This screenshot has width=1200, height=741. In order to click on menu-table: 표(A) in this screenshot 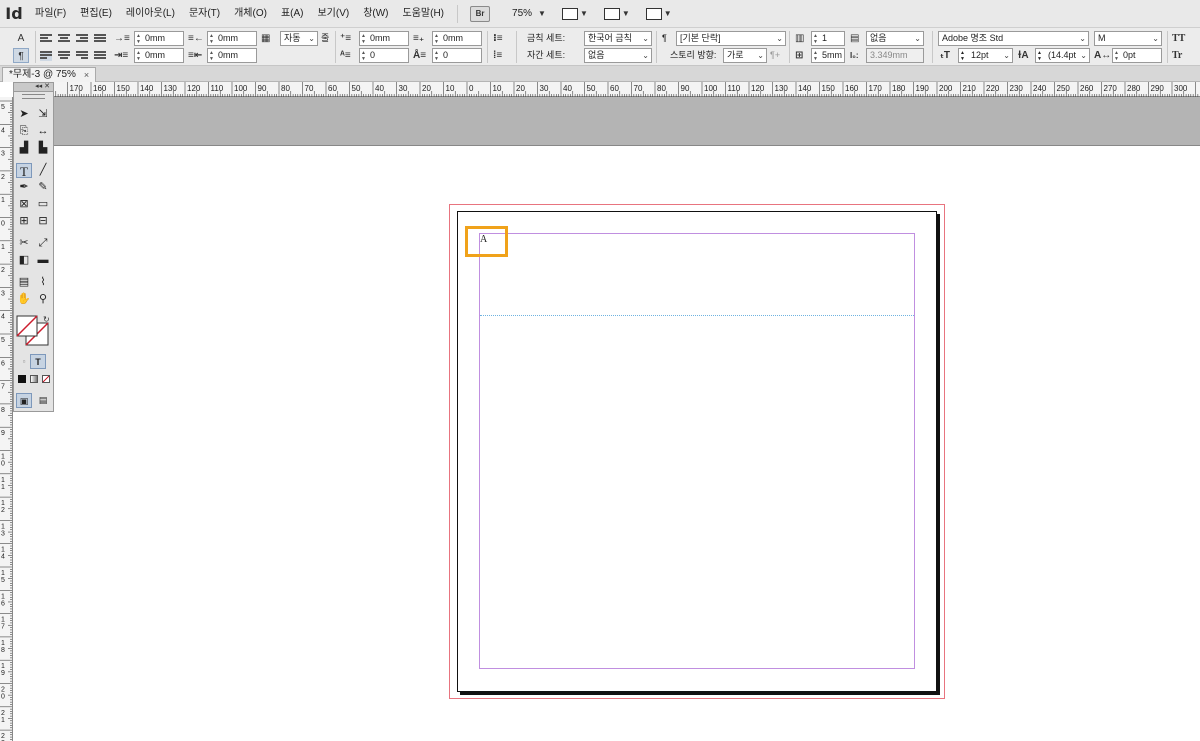, I will do `click(292, 14)`.